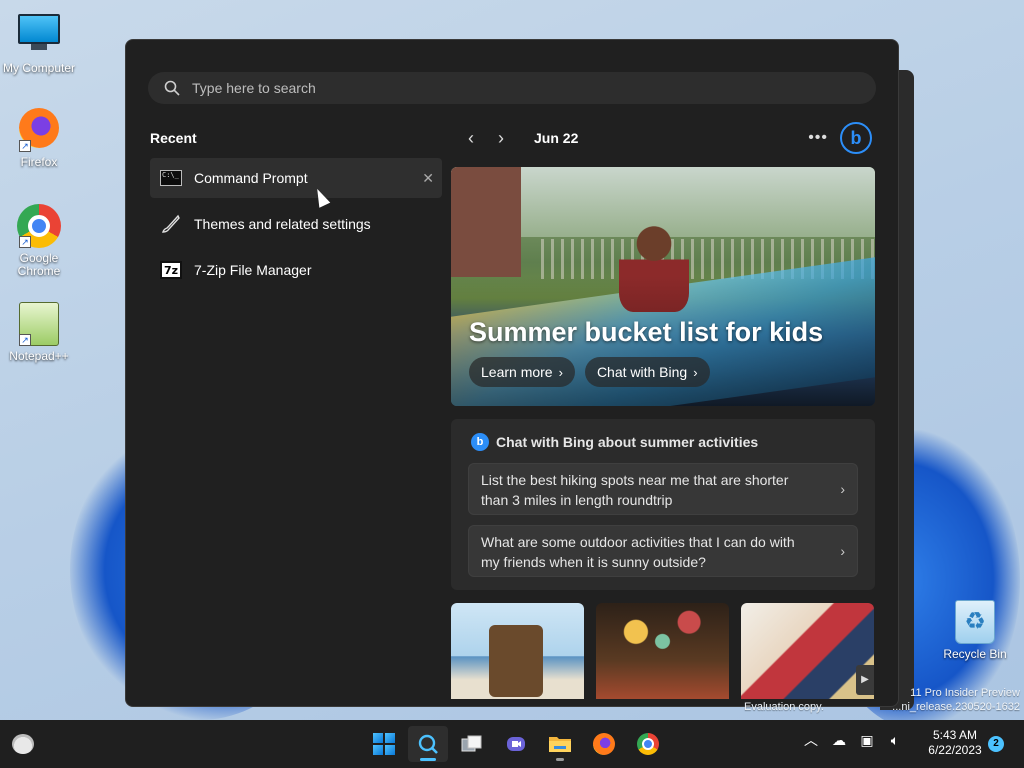  I want to click on recycle-bin-icon: ♻, so click(975, 622).